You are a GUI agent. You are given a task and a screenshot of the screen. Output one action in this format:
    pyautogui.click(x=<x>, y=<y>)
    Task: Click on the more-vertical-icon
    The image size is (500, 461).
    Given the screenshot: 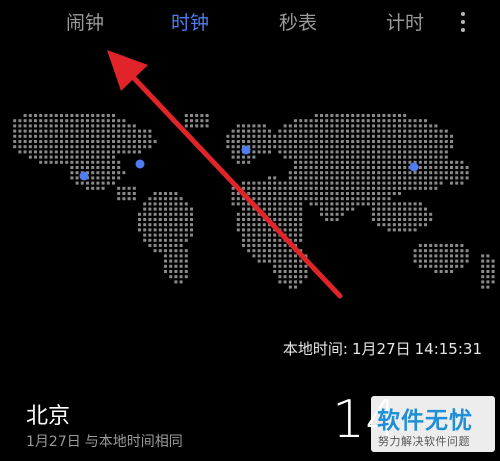 What is the action you would take?
    pyautogui.click(x=463, y=24)
    